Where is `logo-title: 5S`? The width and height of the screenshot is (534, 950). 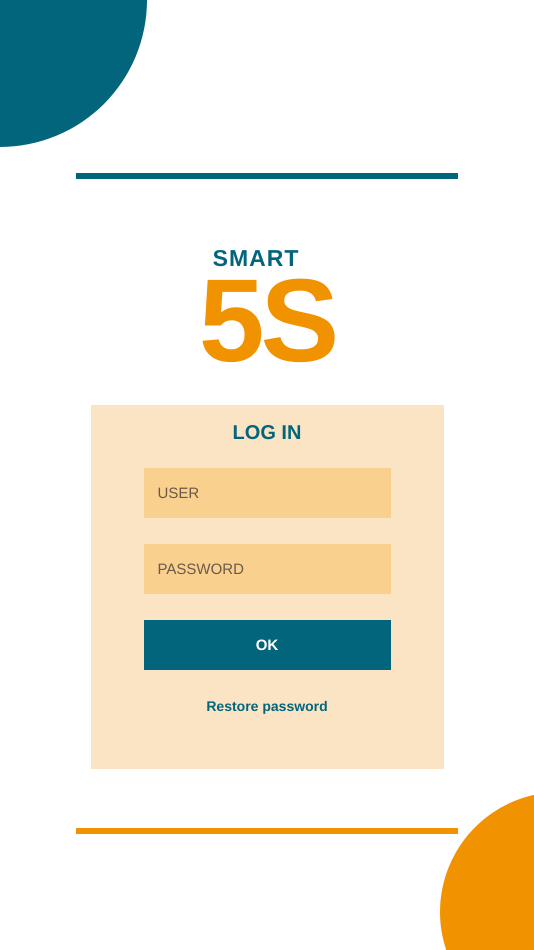
logo-title: 5S is located at coordinates (267, 321).